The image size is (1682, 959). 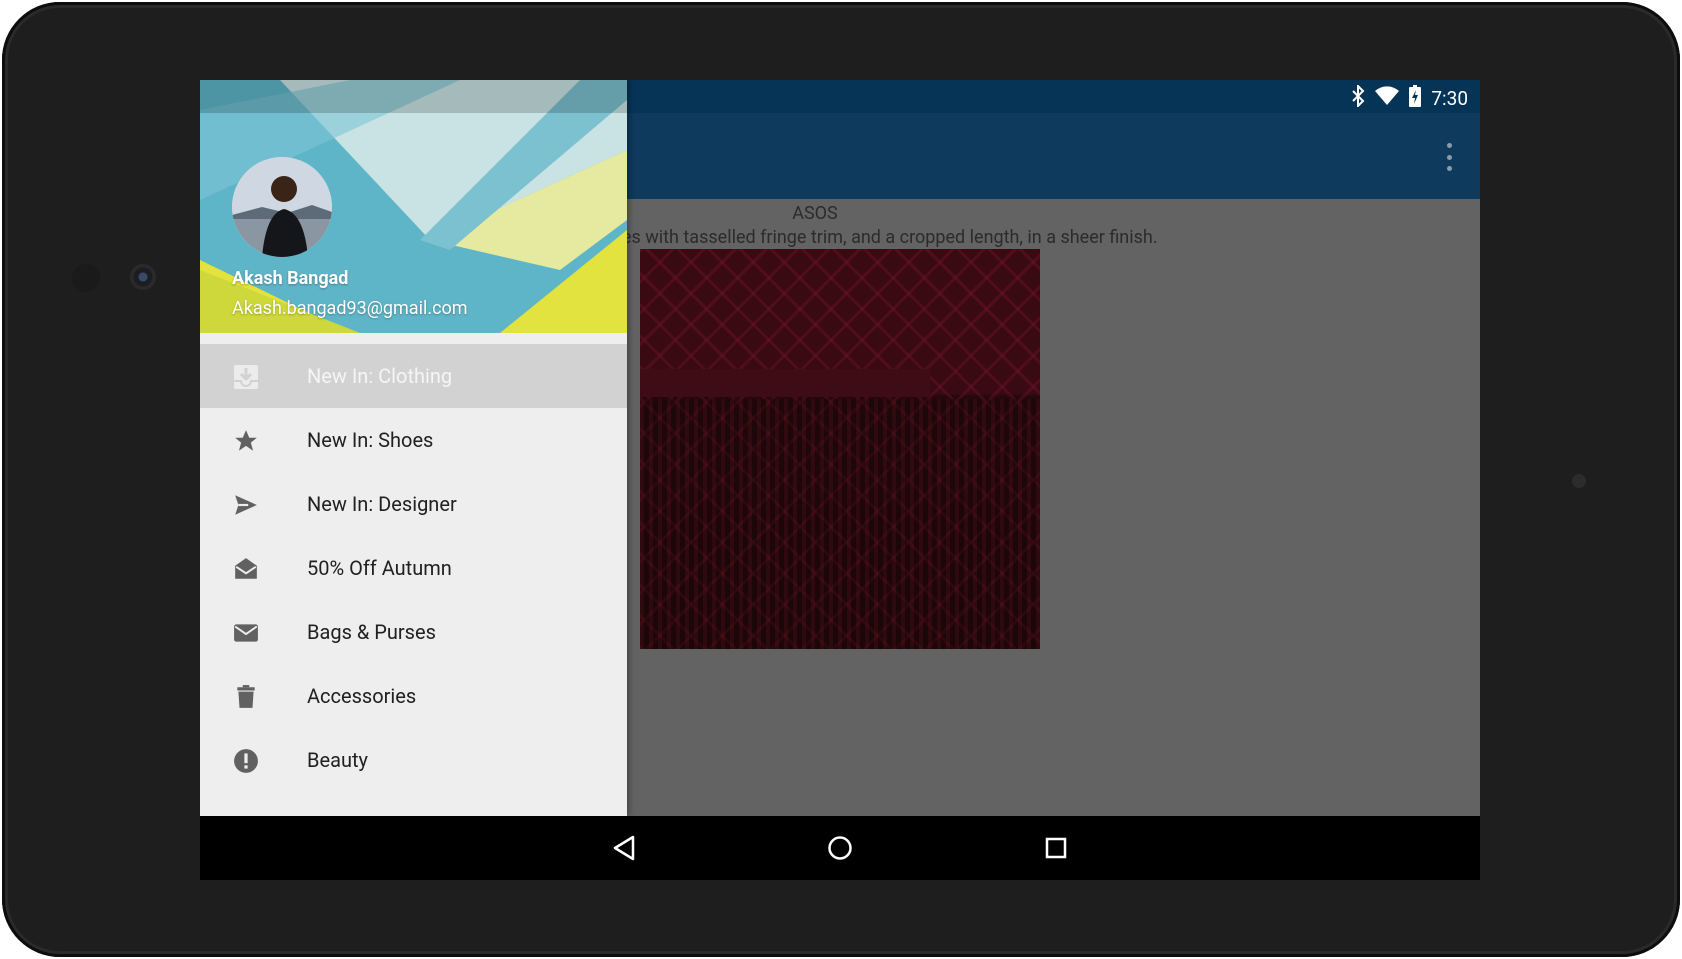 What do you see at coordinates (246, 441) in the screenshot?
I see `star-icon` at bounding box center [246, 441].